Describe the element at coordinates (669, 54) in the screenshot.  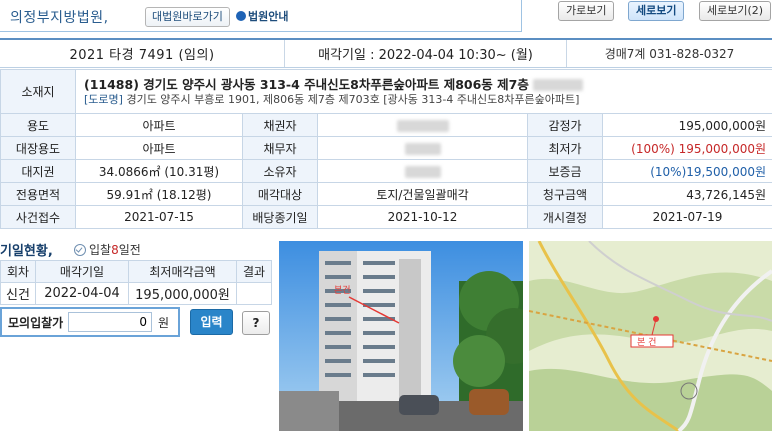
I see `department: 경매7계 031-828-0327` at that location.